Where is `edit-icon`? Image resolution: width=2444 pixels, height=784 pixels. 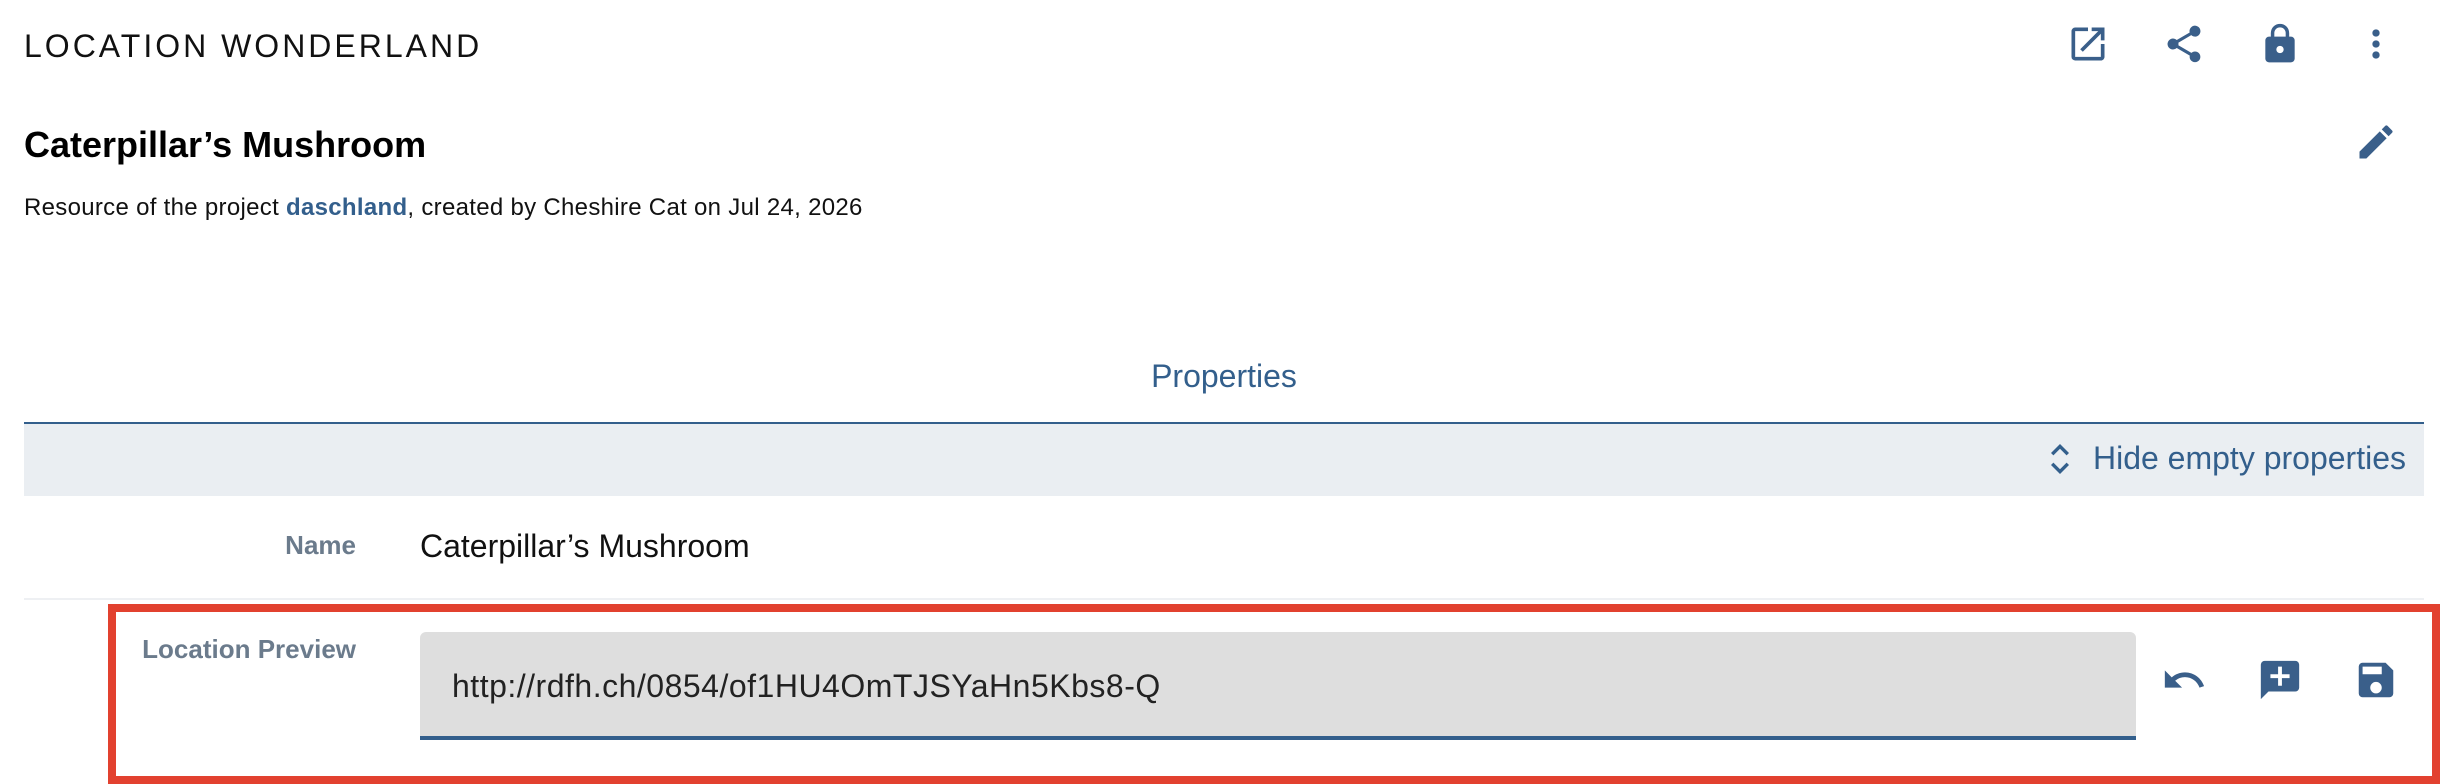 edit-icon is located at coordinates (2376, 142).